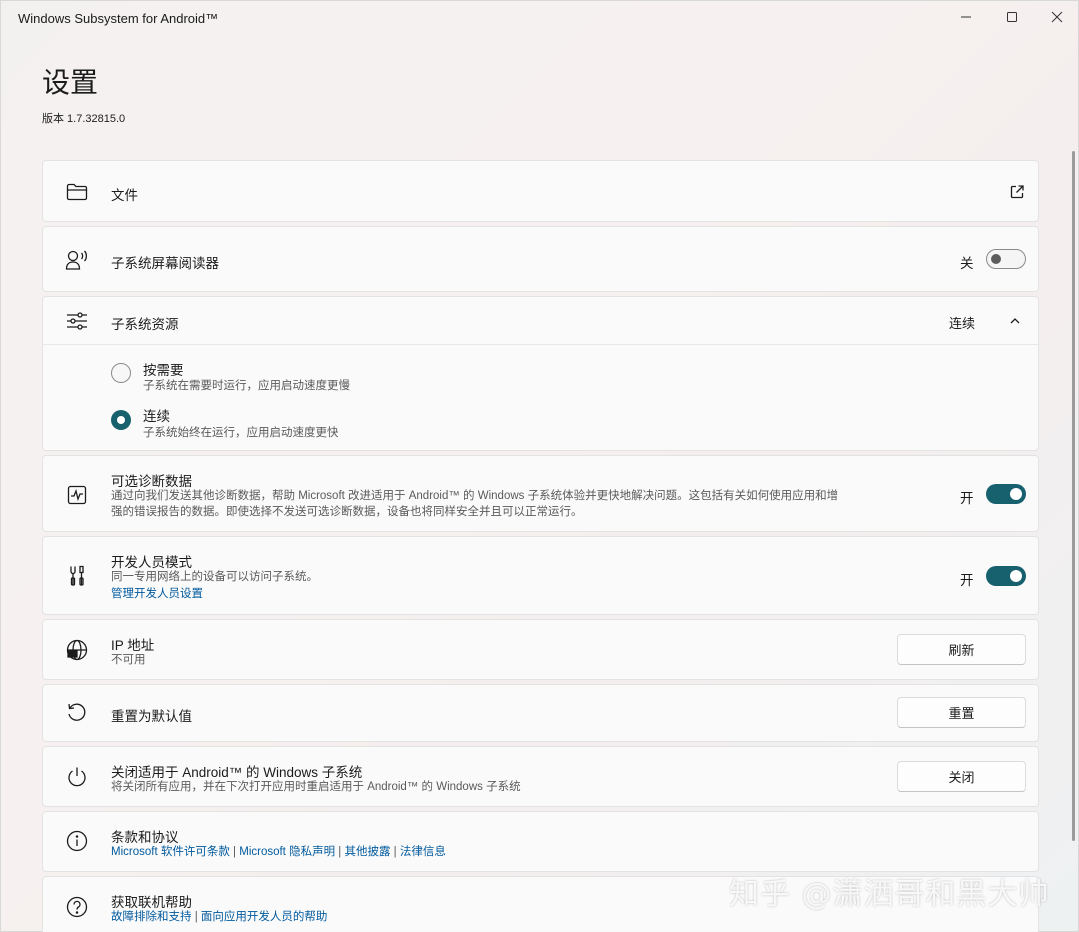 This screenshot has height=932, width=1079. Describe the element at coordinates (540, 575) in the screenshot. I see `developer-card: 开发人员模式 同一专用网络上的设备可以访问子系统。 管理开发人员设置 开` at that location.